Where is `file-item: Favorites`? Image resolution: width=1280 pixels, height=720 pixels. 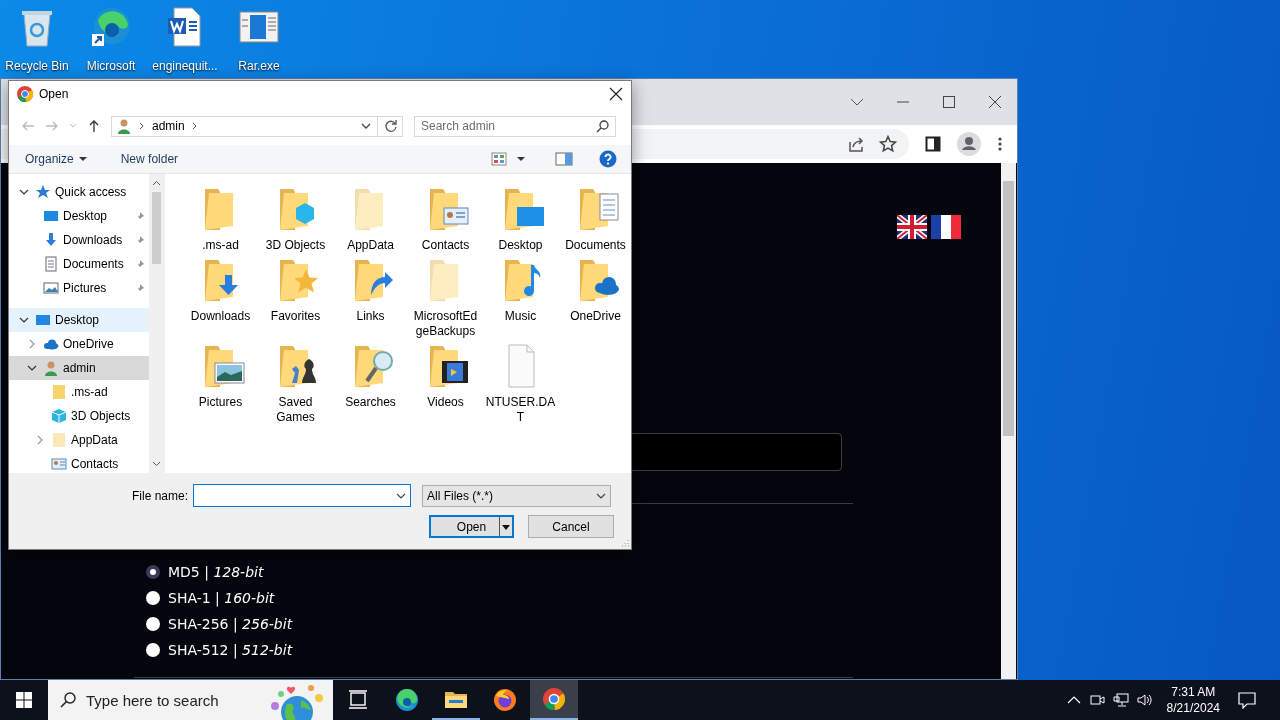 file-item: Favorites is located at coordinates (295, 298).